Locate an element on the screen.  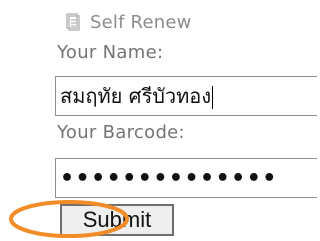
submit-button: Submit is located at coordinates (117, 220).